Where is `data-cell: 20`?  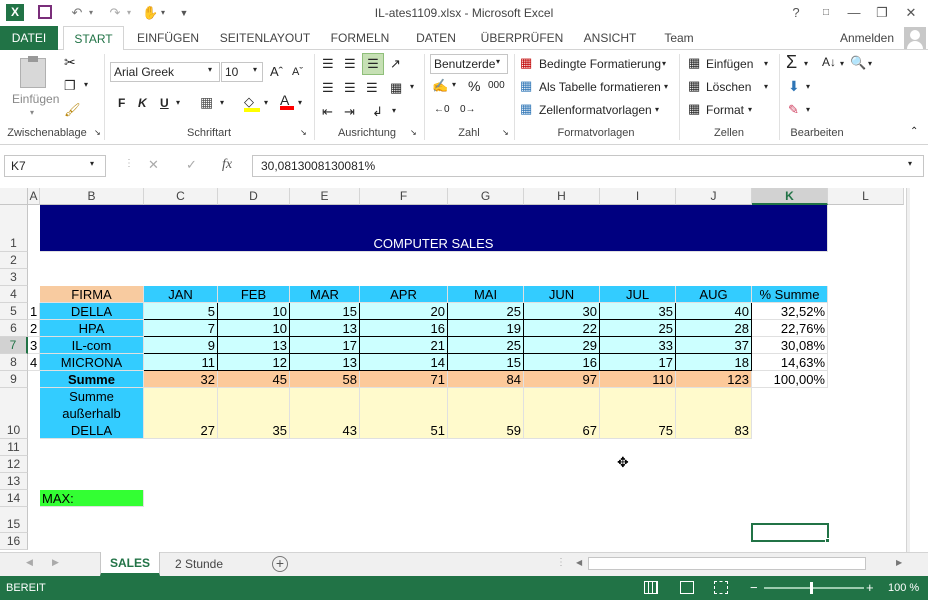 data-cell: 20 is located at coordinates (404, 311).